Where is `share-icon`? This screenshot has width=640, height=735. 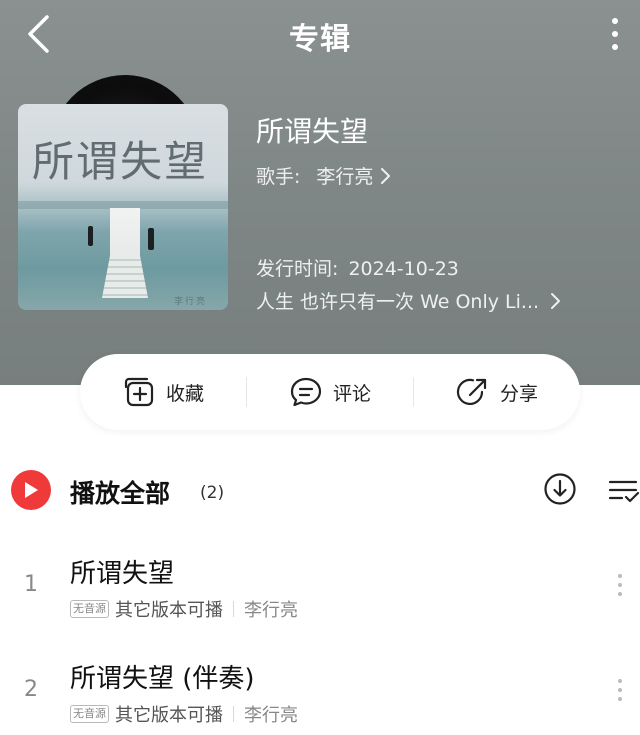
share-icon is located at coordinates (471, 391).